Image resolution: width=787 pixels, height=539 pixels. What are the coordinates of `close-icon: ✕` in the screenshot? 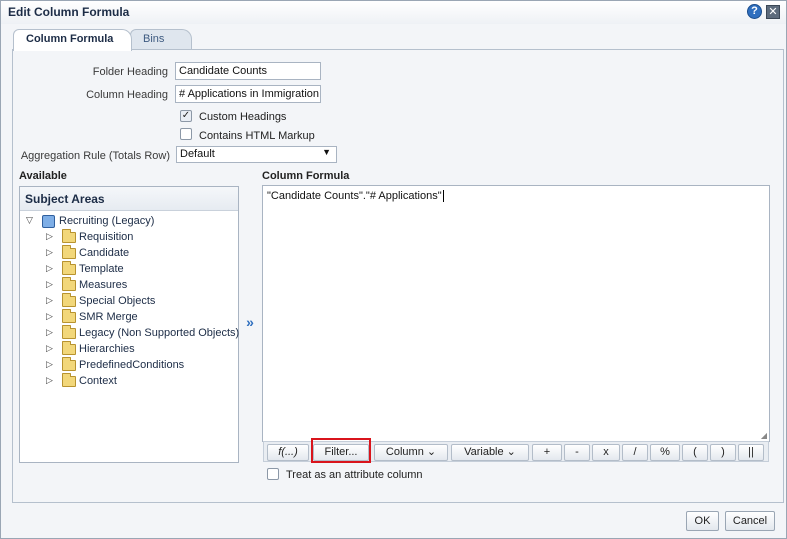 It's located at (773, 12).